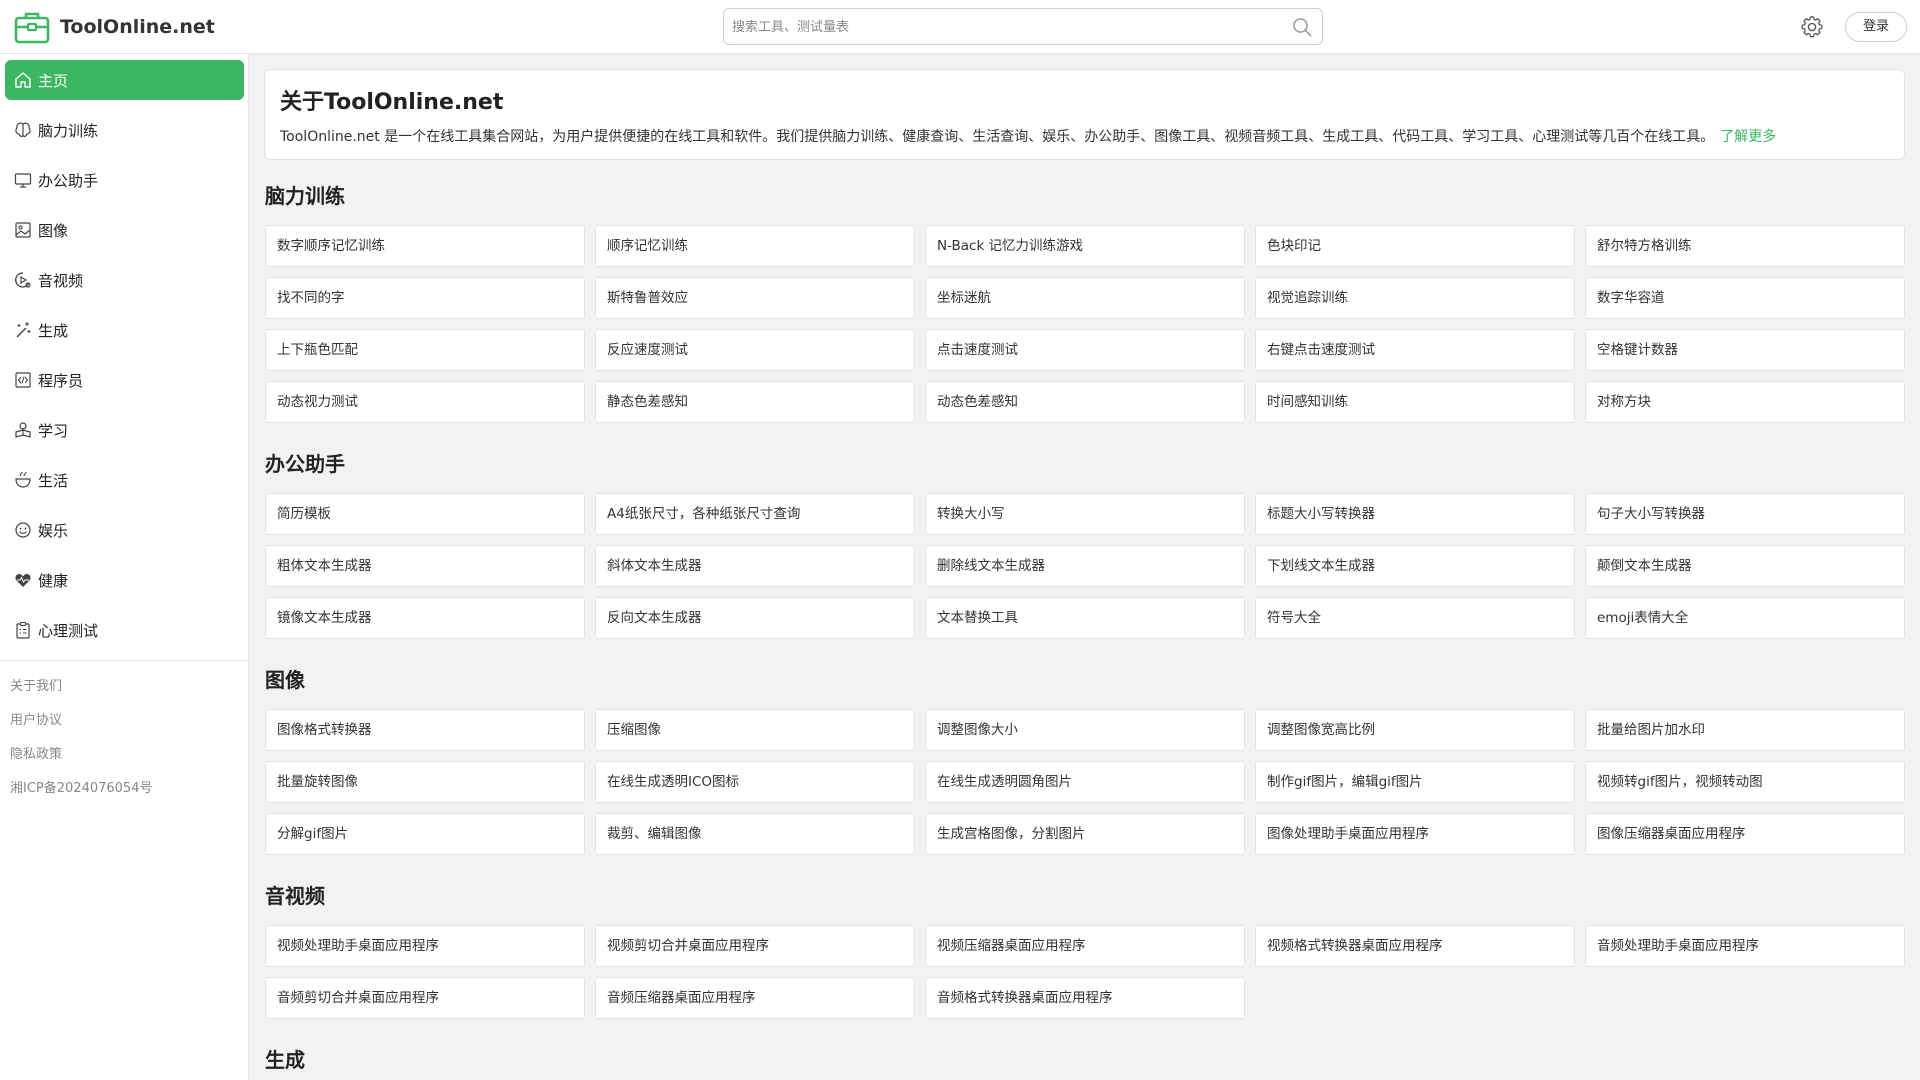 The image size is (1920, 1080). I want to click on about-us-link: 关于我们, so click(36, 684).